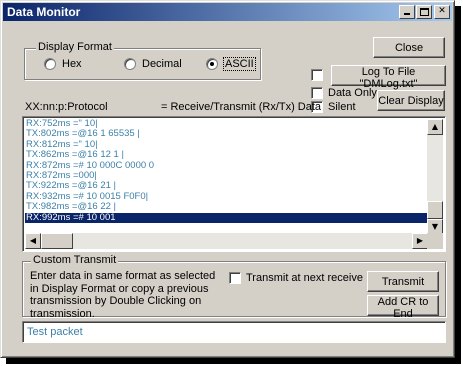 Image resolution: width=463 pixels, height=366 pixels. Describe the element at coordinates (411, 100) in the screenshot. I see `clear-display-button: Clear Display` at that location.